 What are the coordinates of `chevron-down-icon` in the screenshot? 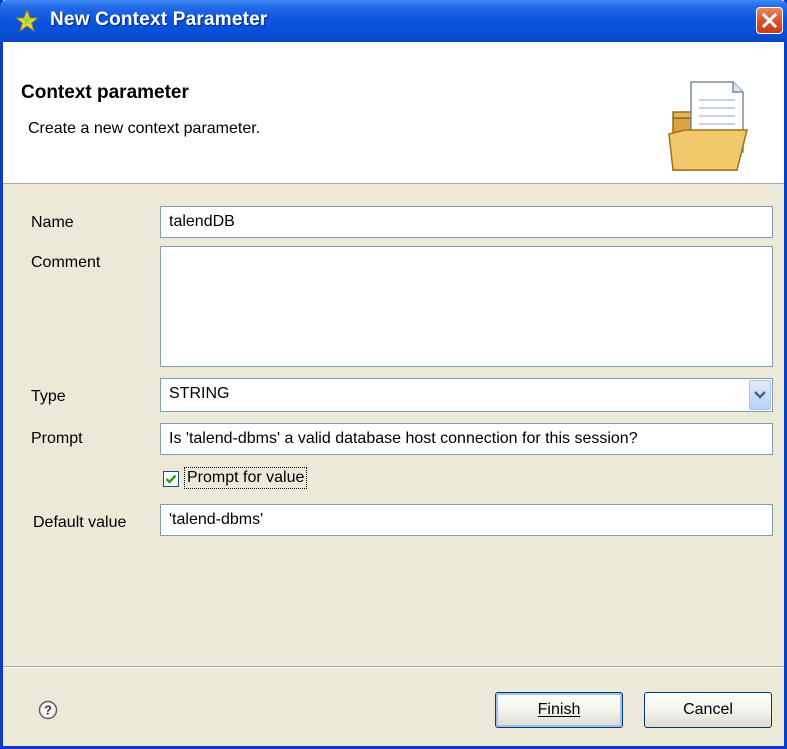 It's located at (760, 395).